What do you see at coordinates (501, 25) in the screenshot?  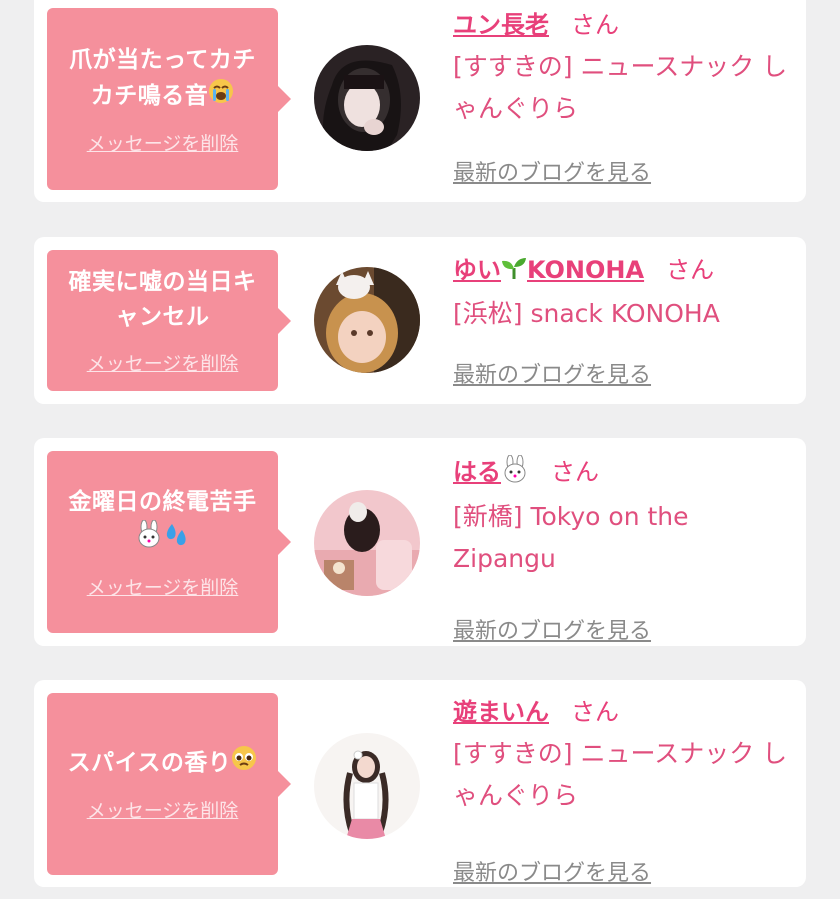 I see `cast-name-link: ユン長老` at bounding box center [501, 25].